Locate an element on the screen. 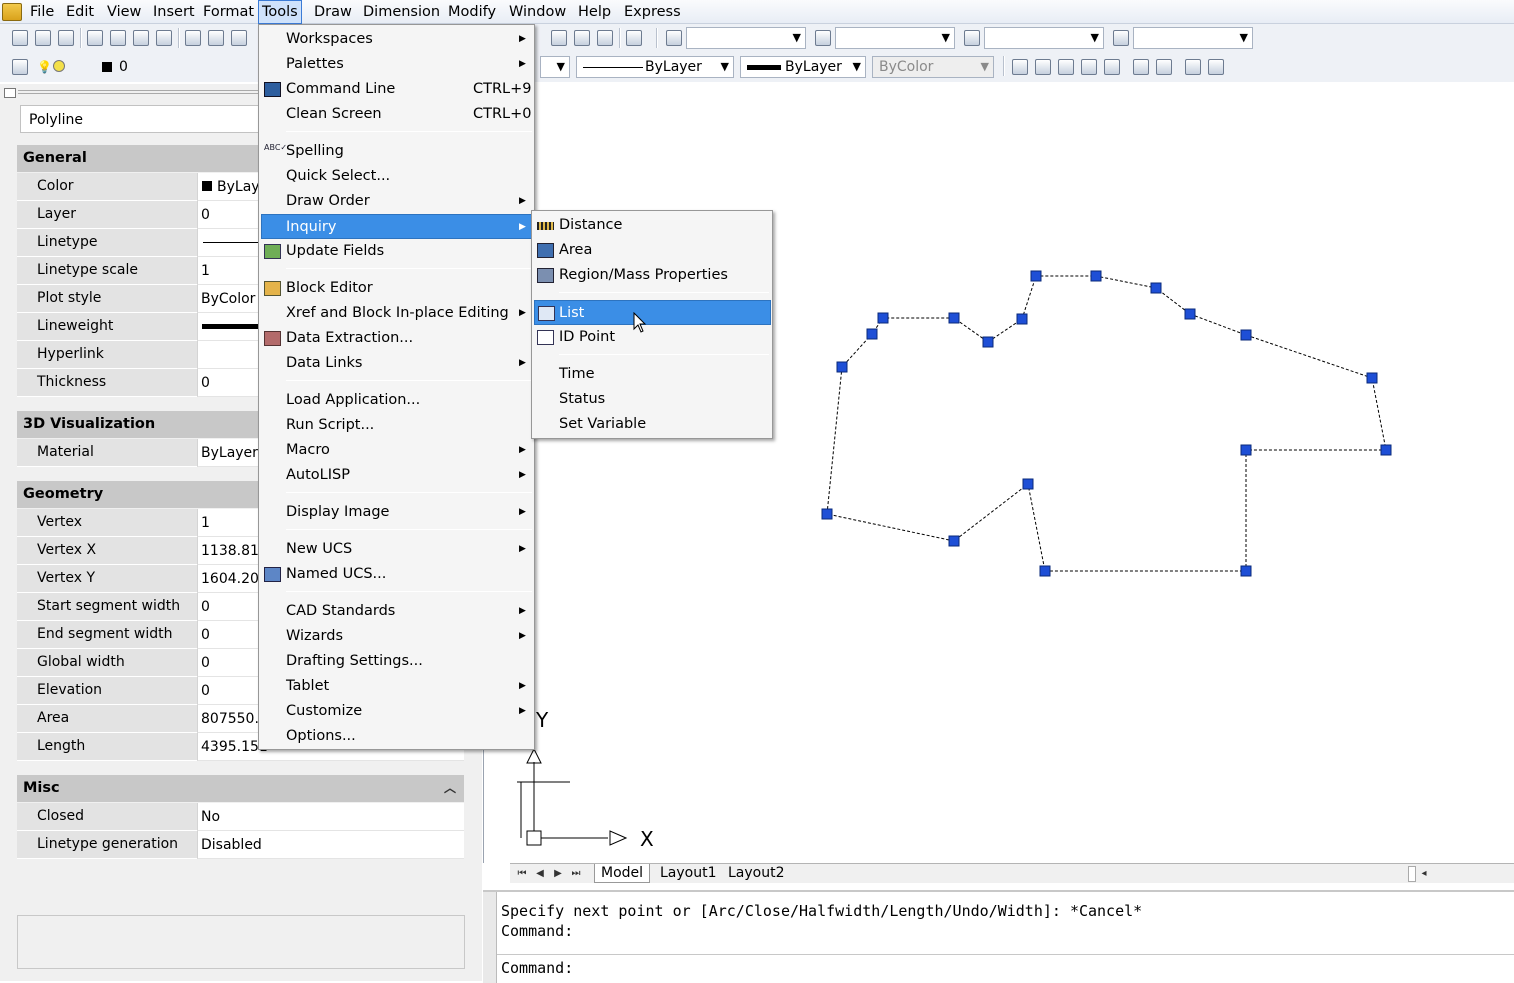 This screenshot has width=1514, height=983. menu-item-id-point: ID Point is located at coordinates (652, 337).